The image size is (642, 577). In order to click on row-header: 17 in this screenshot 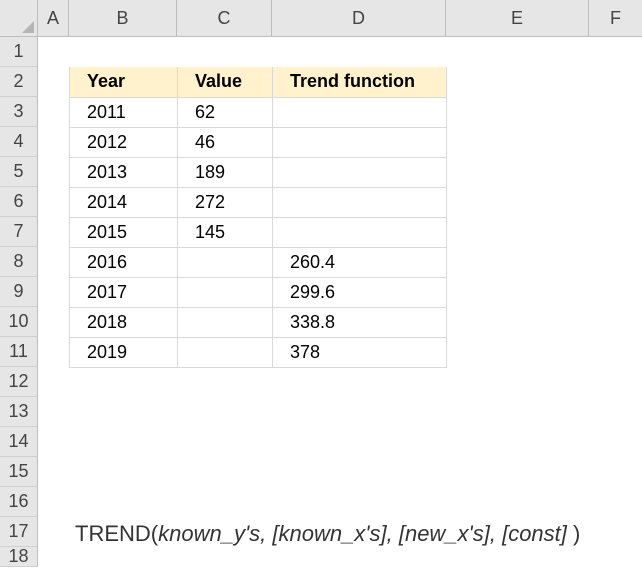, I will do `click(19, 532)`.